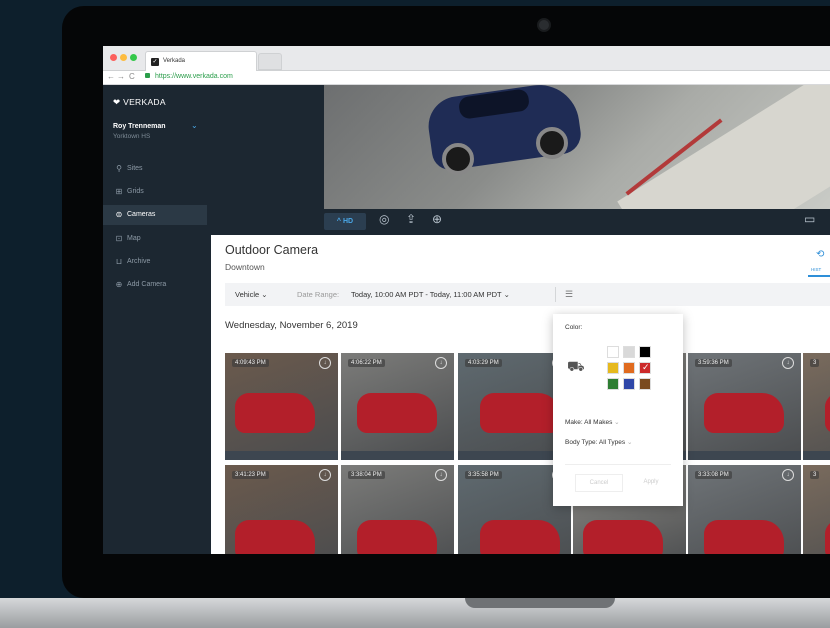 This screenshot has width=830, height=628. I want to click on back-arrow-icon: ←, so click(111, 76).